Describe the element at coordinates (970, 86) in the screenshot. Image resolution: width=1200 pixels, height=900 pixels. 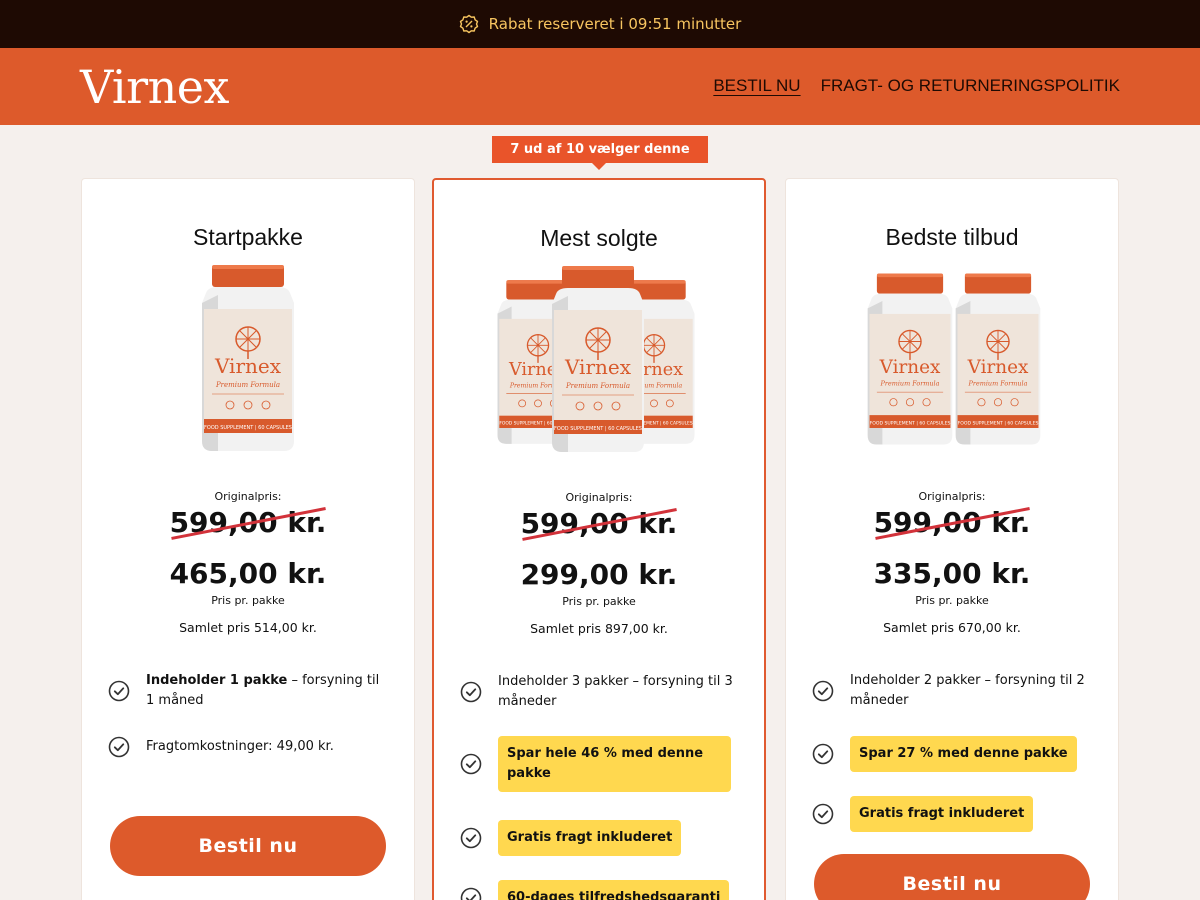
I see `nav-shipping-returns: FRAGT- OG RETURNERINGSPOLITIK` at that location.